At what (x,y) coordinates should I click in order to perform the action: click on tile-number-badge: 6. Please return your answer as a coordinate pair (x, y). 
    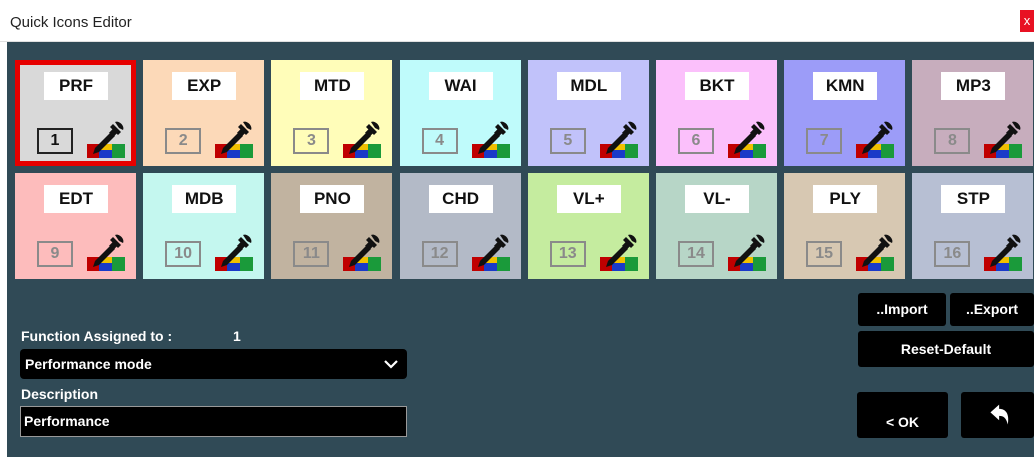
    Looking at the image, I should click on (696, 141).